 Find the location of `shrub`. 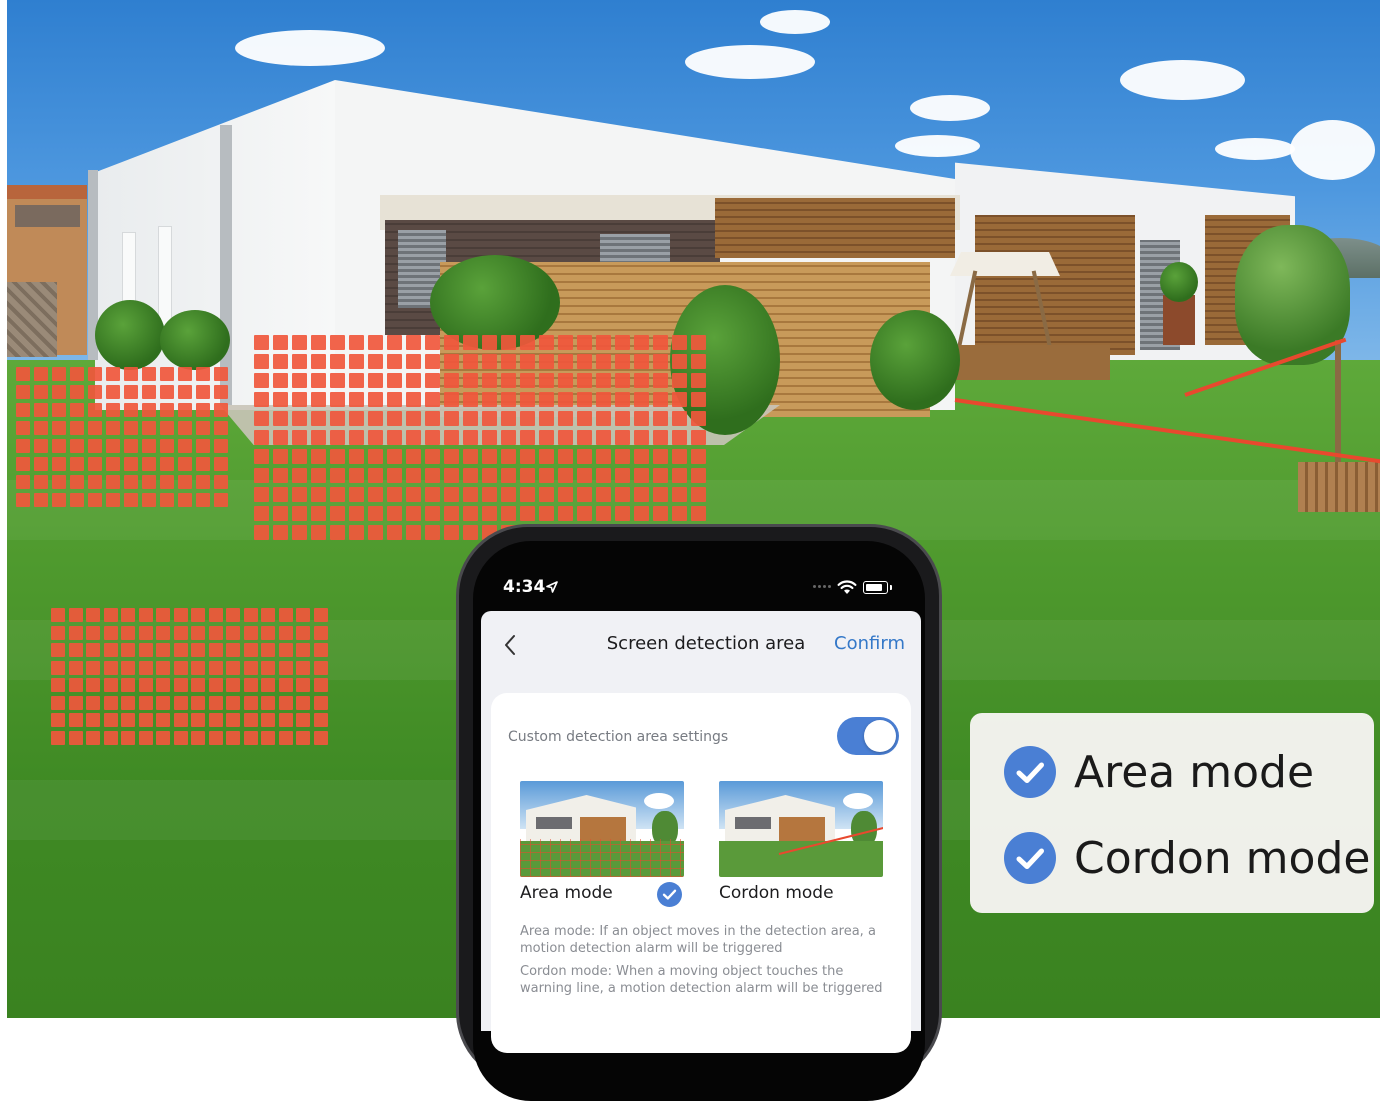

shrub is located at coordinates (195, 340).